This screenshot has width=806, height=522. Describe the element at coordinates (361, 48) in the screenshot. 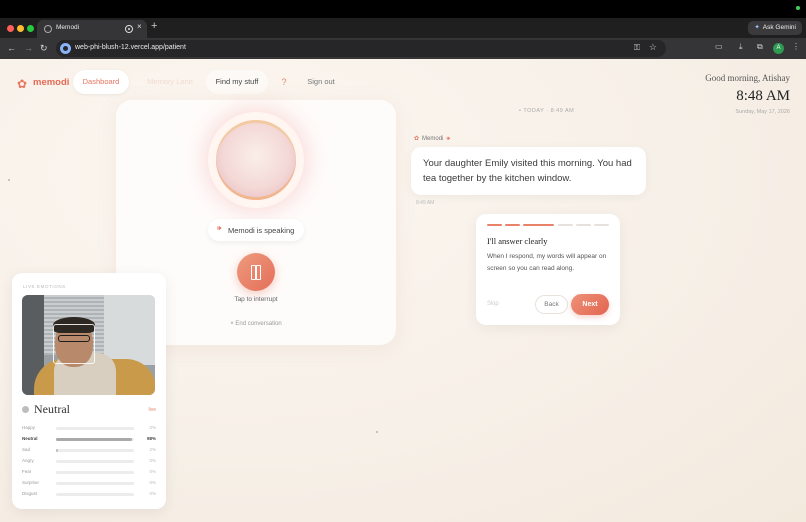

I see `address-bar: web-phi-blush-12.vercel.app/patient ⚿ ☆` at that location.